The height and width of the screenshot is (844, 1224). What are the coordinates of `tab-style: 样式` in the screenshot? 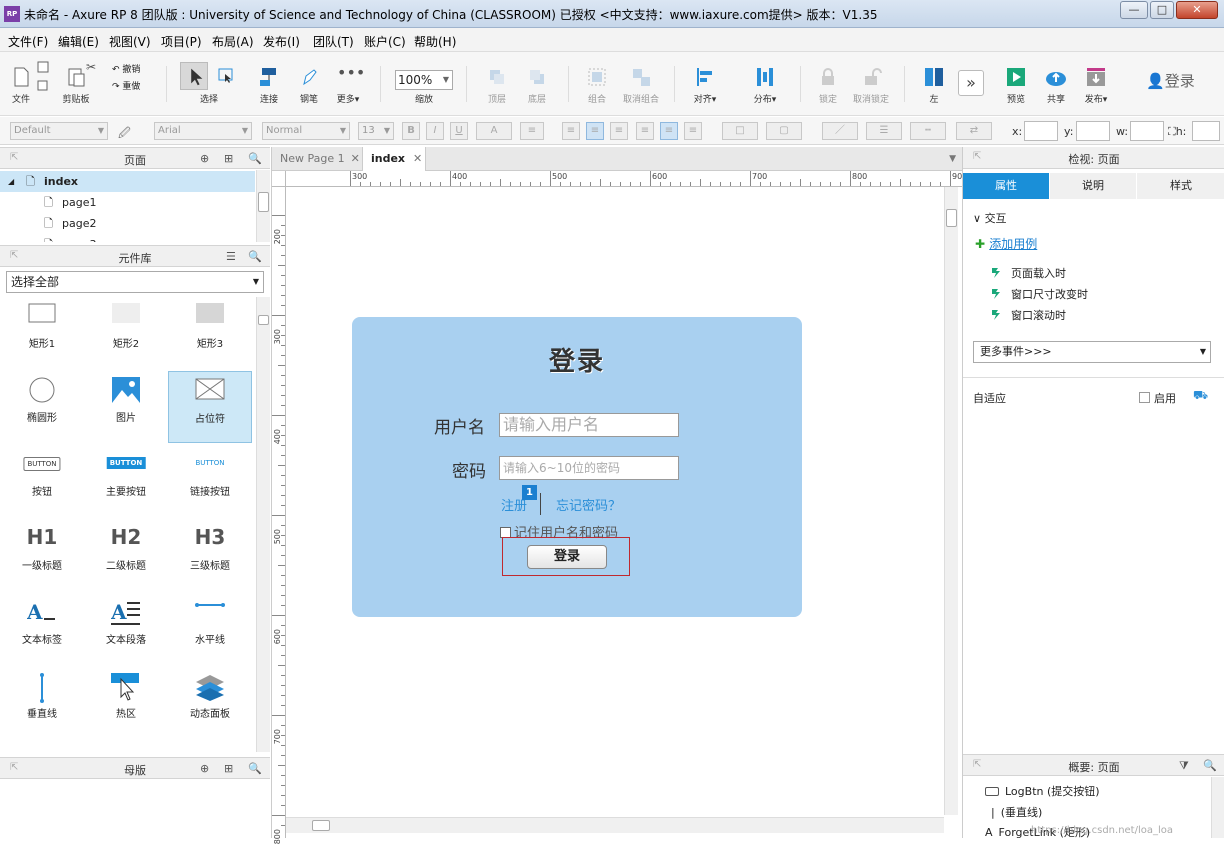 It's located at (1180, 186).